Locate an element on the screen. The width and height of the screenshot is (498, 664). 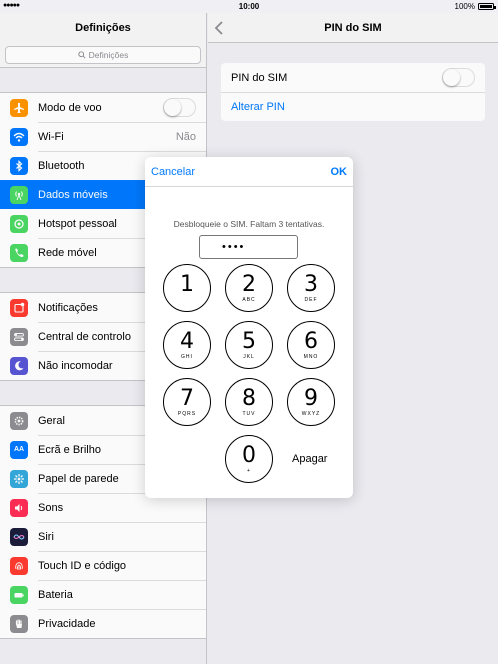
keypad-key-9: 9 WXYZ is located at coordinates (311, 402).